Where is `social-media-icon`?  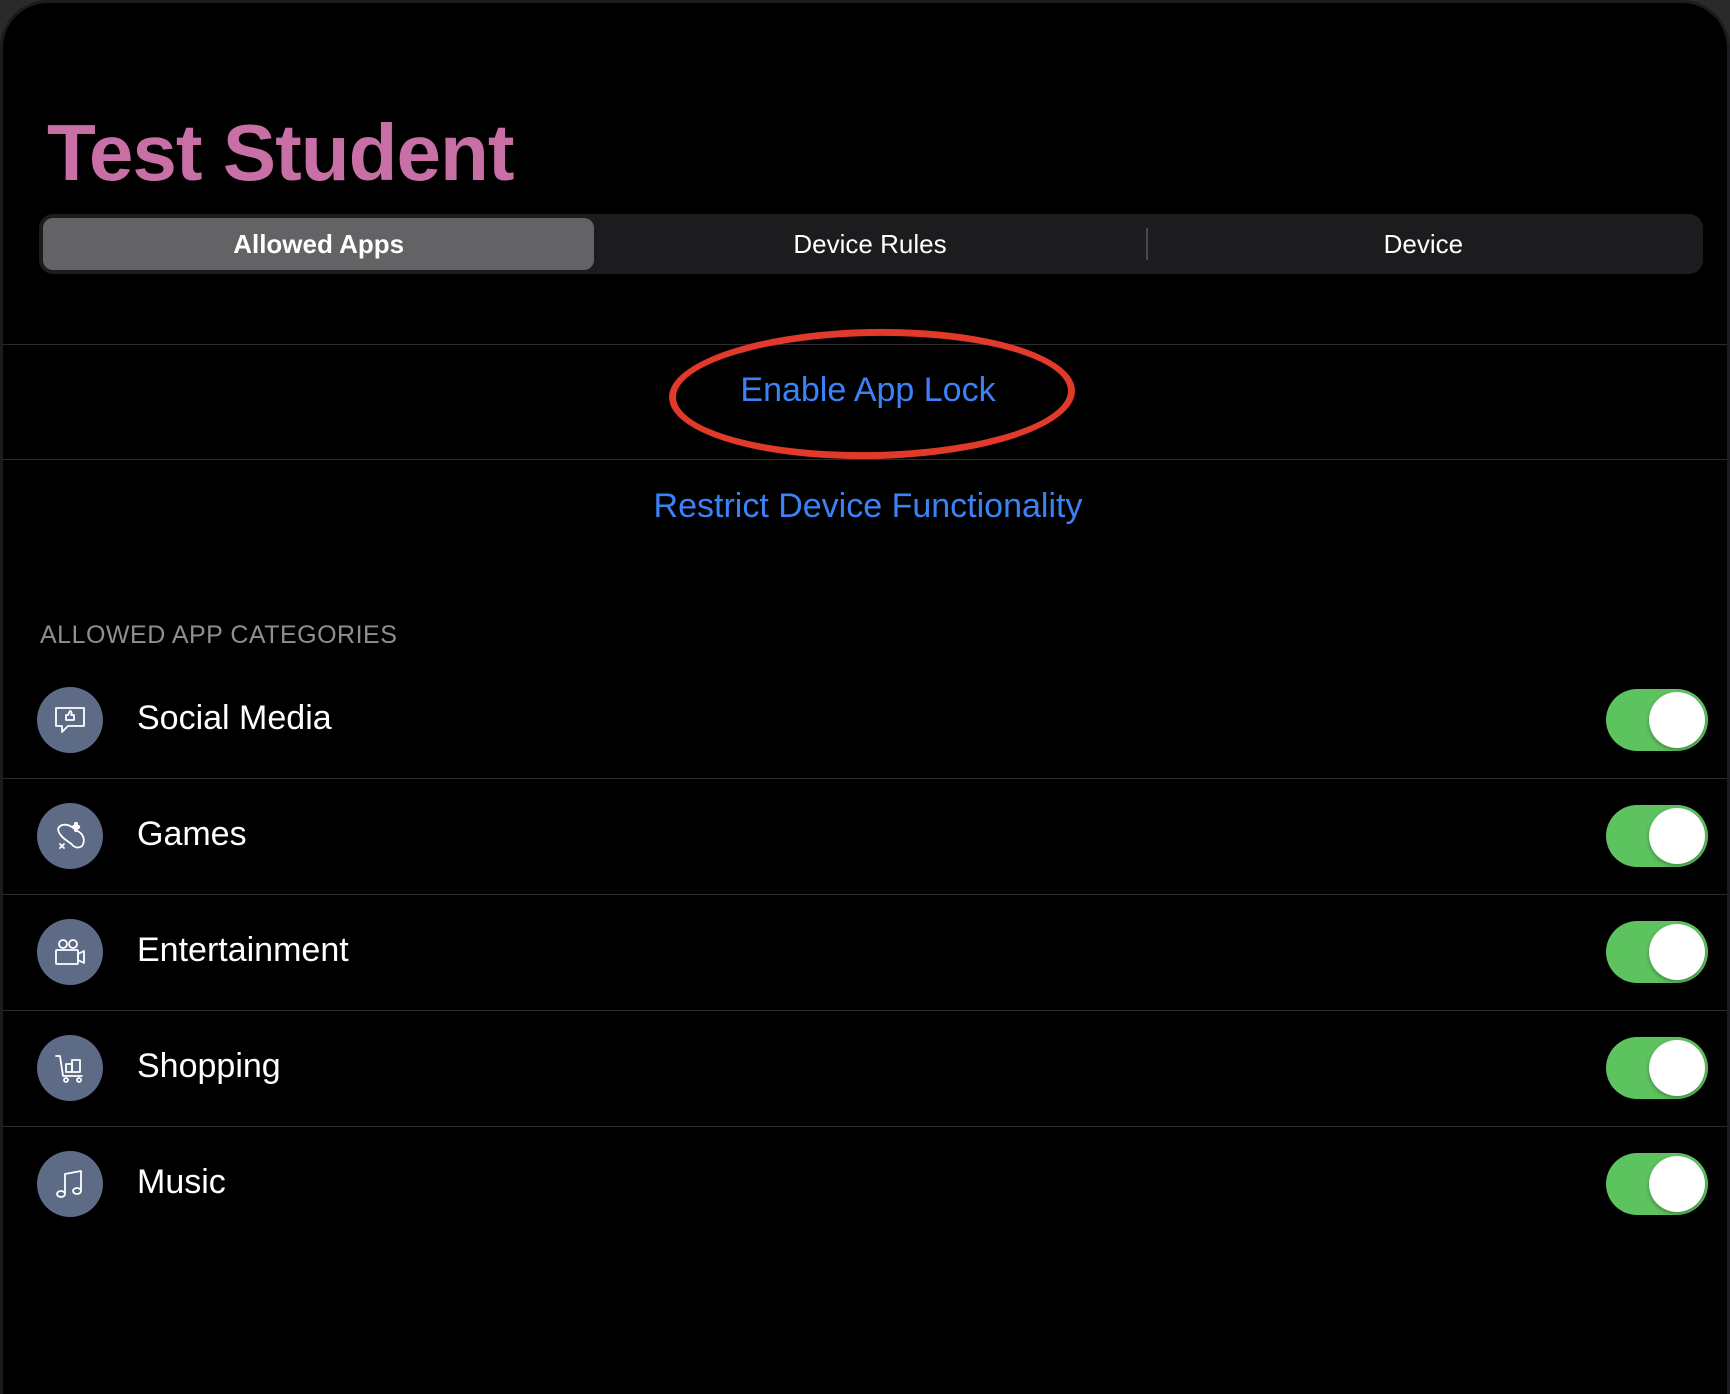 social-media-icon is located at coordinates (70, 720).